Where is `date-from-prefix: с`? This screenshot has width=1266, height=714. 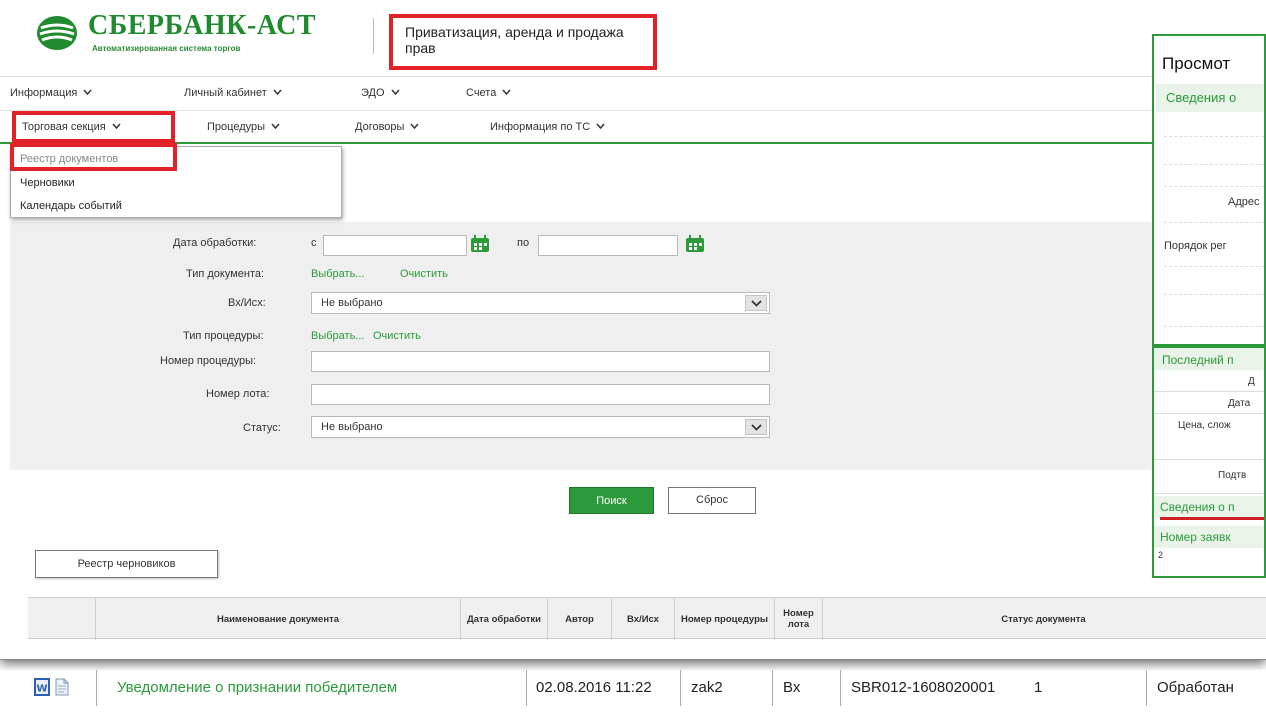
date-from-prefix: с is located at coordinates (314, 243).